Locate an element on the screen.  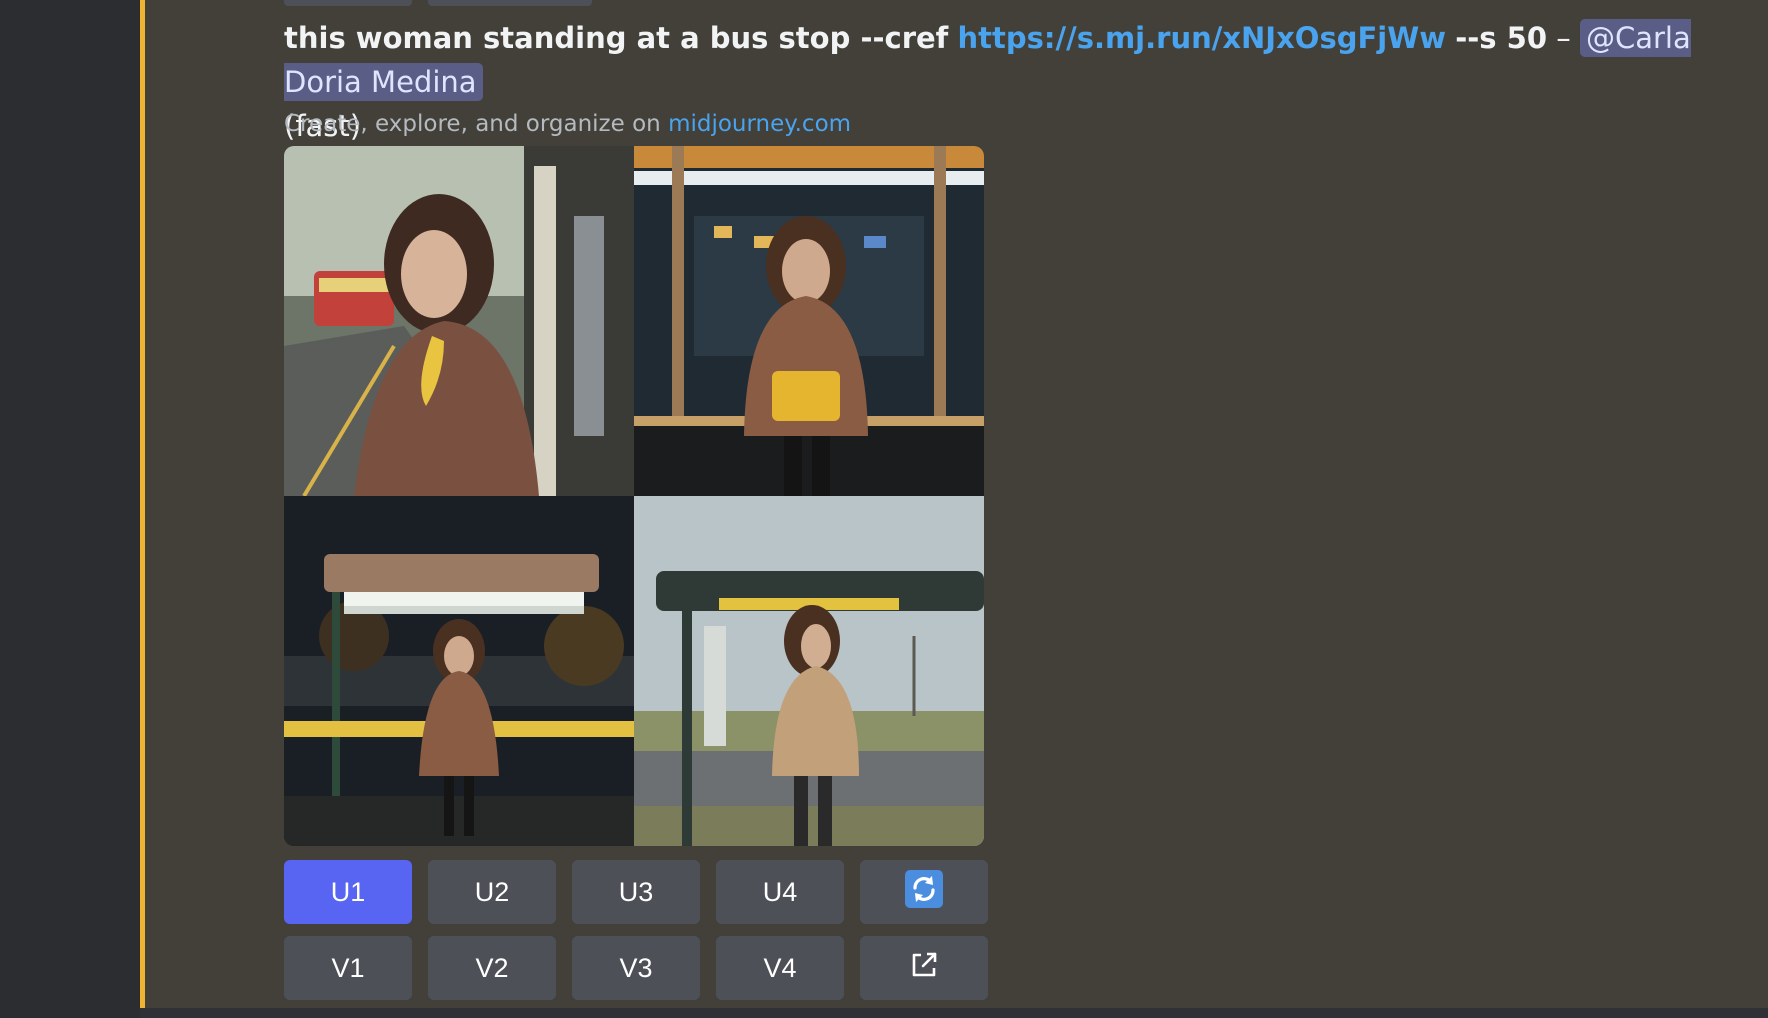
prompt-params: --s 50 is located at coordinates (1501, 38).